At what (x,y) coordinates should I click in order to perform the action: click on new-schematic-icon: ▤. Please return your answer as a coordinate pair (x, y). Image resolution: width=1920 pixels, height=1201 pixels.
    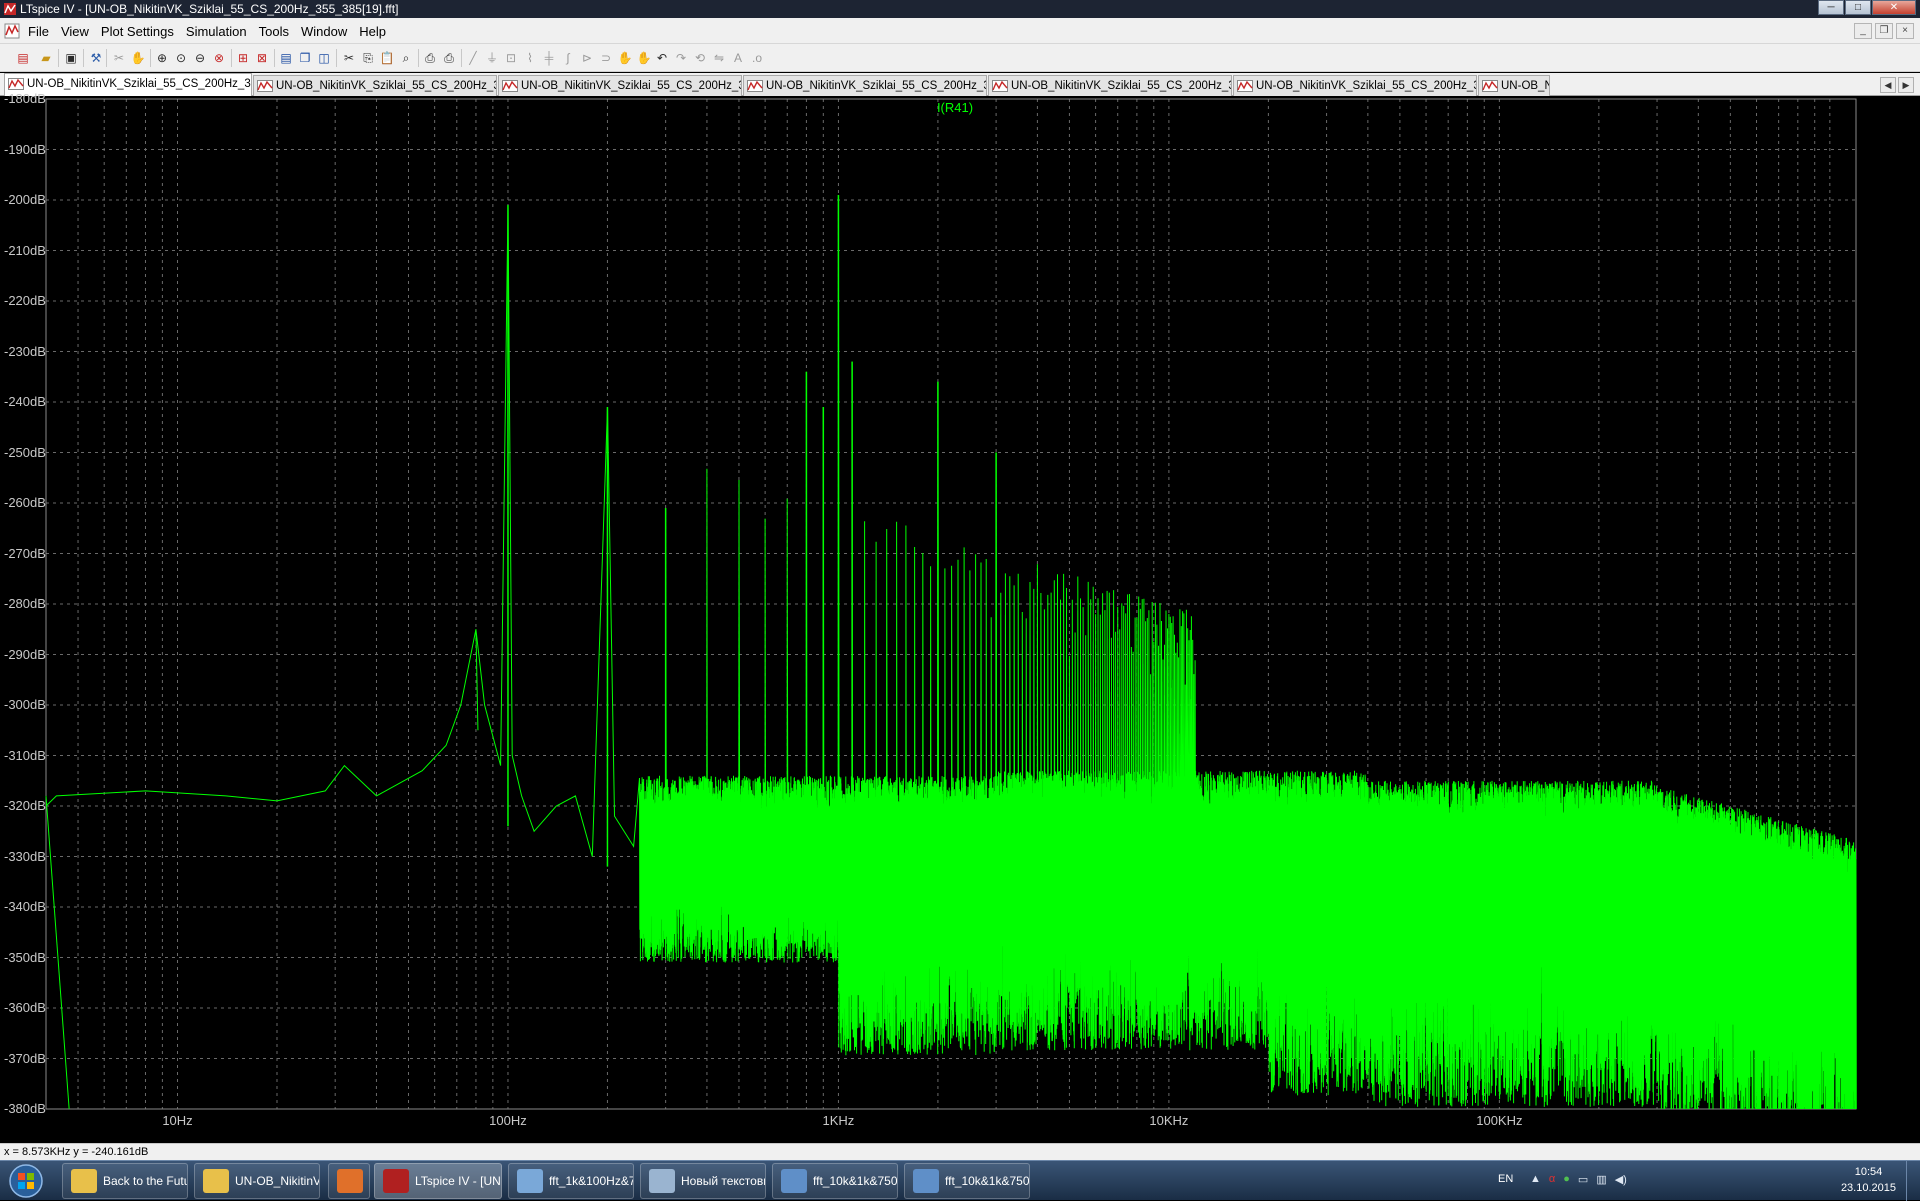
    Looking at the image, I should click on (23, 58).